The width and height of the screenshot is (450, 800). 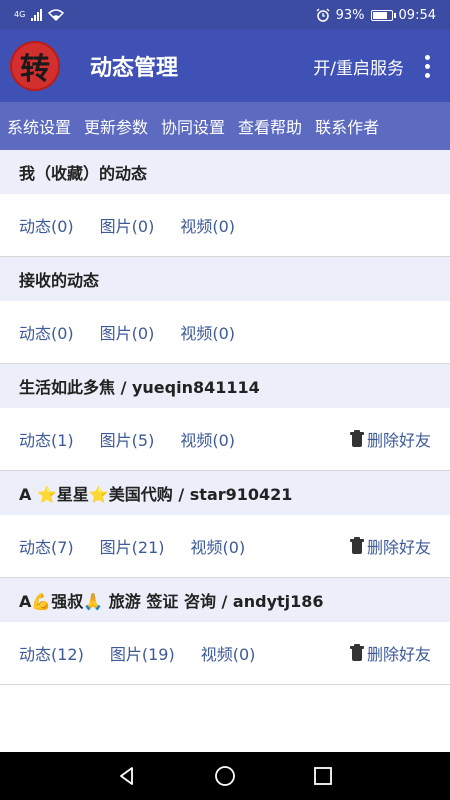 What do you see at coordinates (46, 546) in the screenshot?
I see `moments-link: 动态(7)` at bounding box center [46, 546].